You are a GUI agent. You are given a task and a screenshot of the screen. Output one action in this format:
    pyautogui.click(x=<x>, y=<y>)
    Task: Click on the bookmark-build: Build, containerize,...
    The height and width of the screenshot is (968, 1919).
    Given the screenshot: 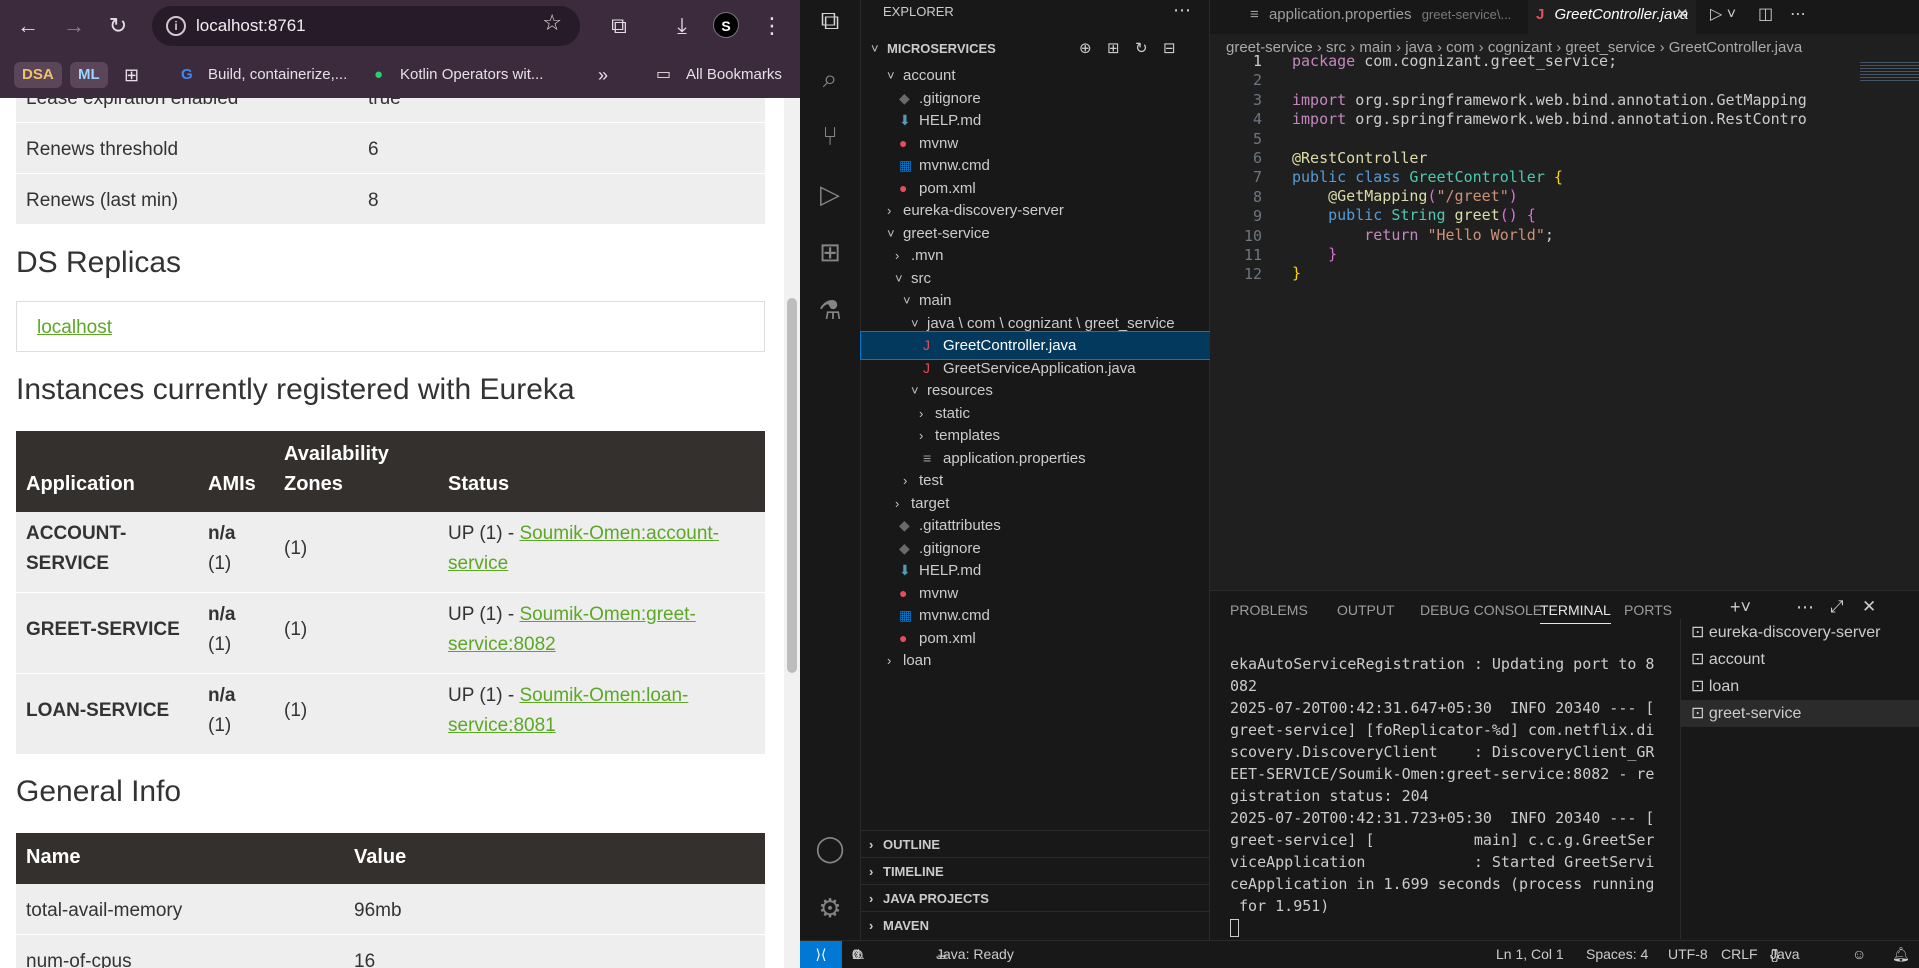 What is the action you would take?
    pyautogui.click(x=277, y=75)
    